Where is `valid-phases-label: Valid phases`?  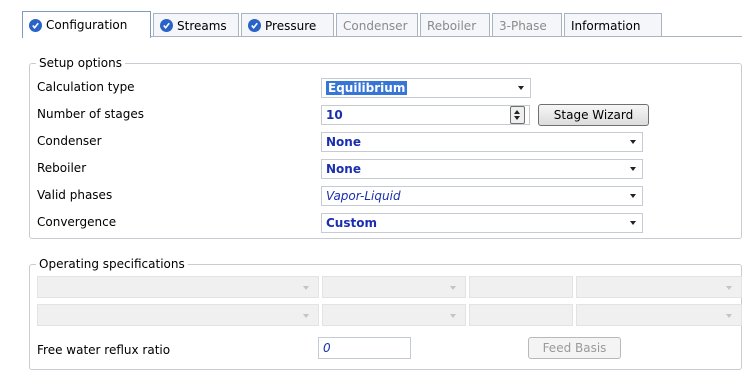 valid-phases-label: Valid phases is located at coordinates (75, 195).